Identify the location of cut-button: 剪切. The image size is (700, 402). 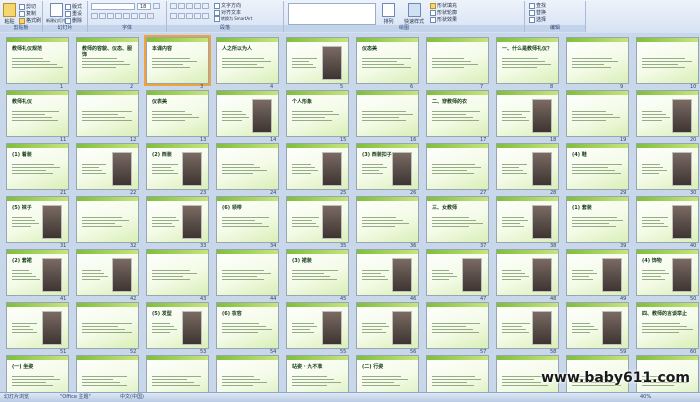
(27, 6).